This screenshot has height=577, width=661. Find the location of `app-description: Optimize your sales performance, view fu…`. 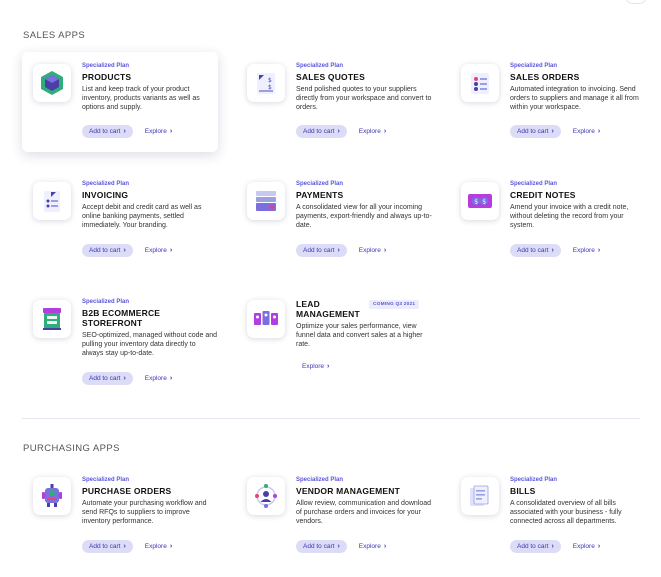

app-description: Optimize your sales performance, view fu… is located at coordinates (359, 335).